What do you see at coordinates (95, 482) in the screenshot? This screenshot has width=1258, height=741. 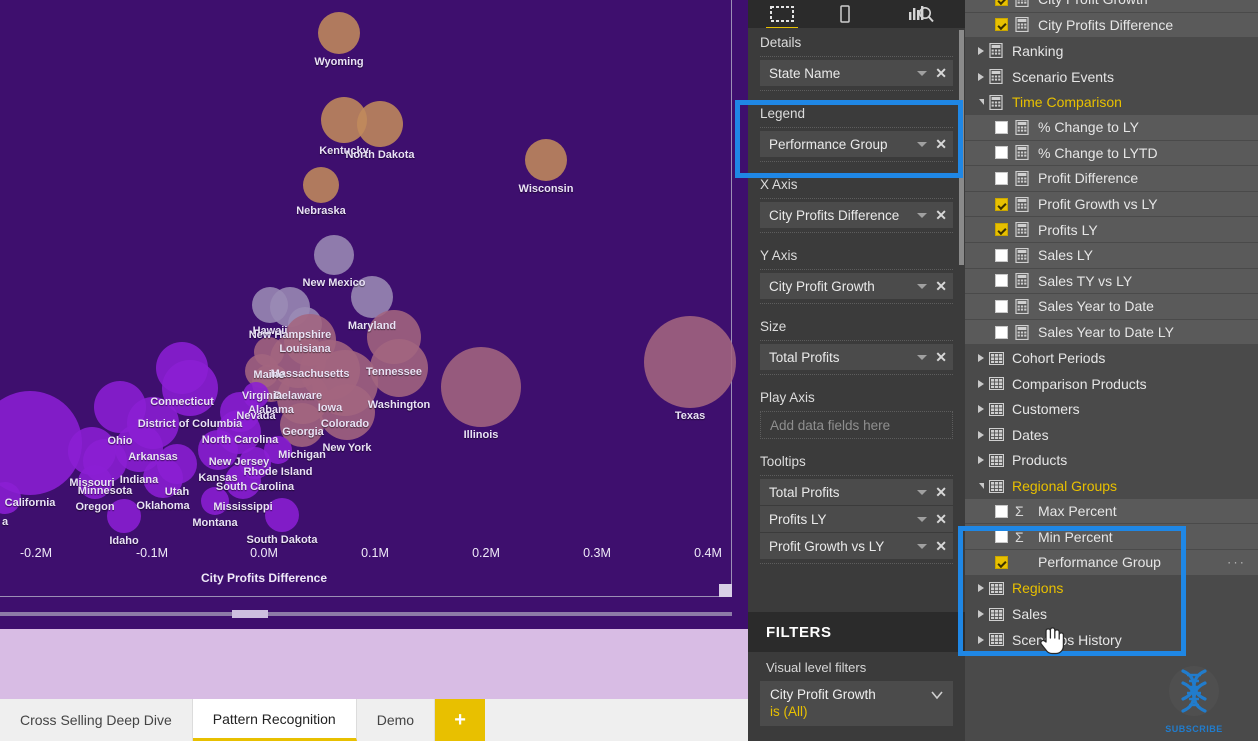 I see `bubble-oregon` at bounding box center [95, 482].